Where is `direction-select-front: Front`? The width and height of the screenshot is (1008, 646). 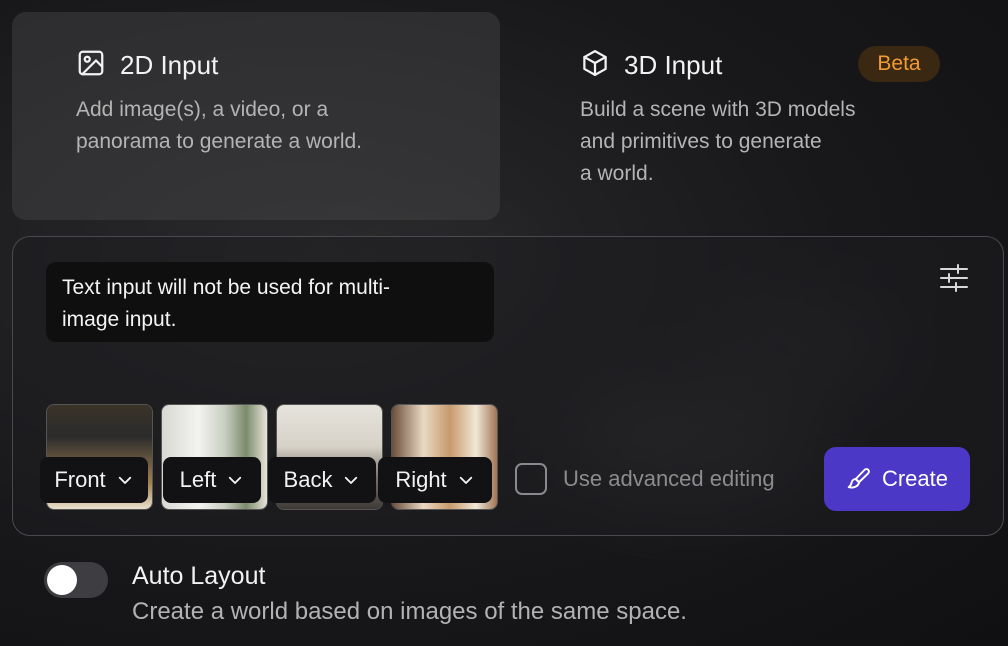
direction-select-front: Front is located at coordinates (94, 480).